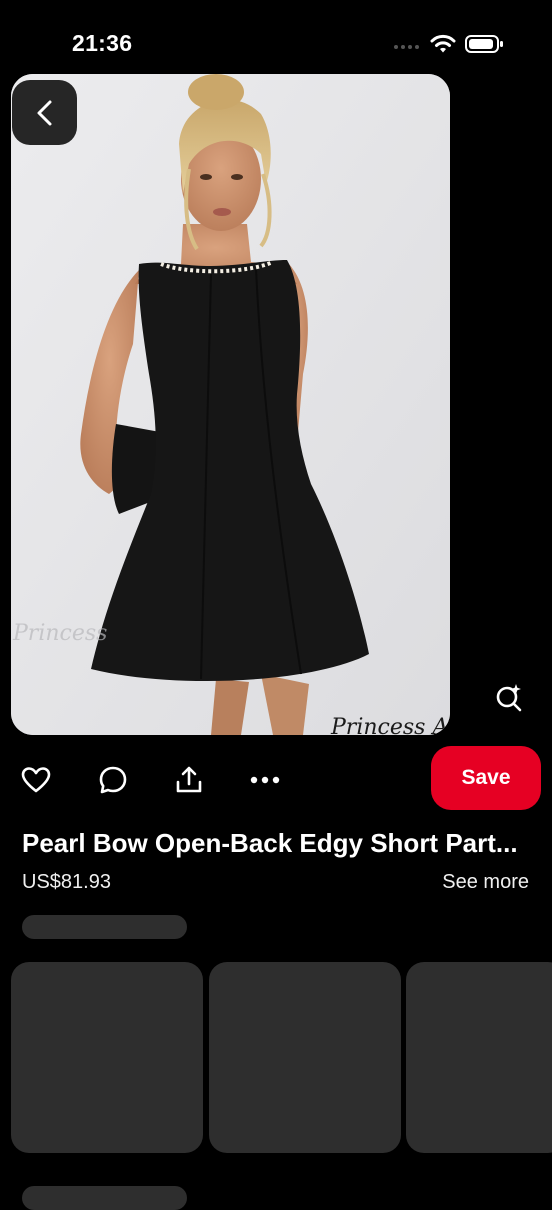 The height and width of the screenshot is (1210, 552). I want to click on visual-search-button, so click(509, 697).